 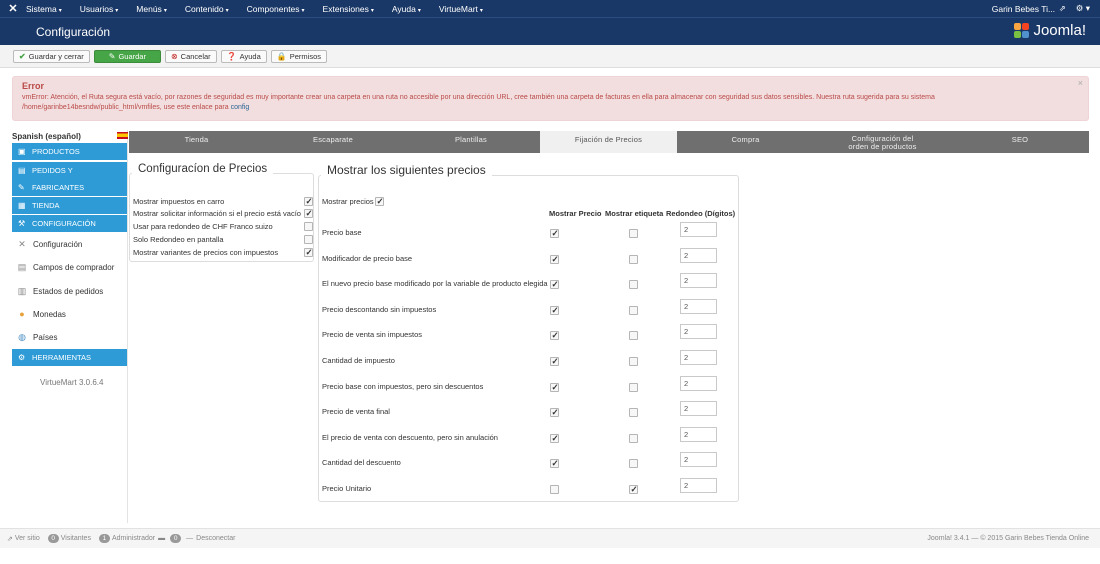 What do you see at coordinates (215, 538) in the screenshot?
I see `logout-link: Desconectar` at bounding box center [215, 538].